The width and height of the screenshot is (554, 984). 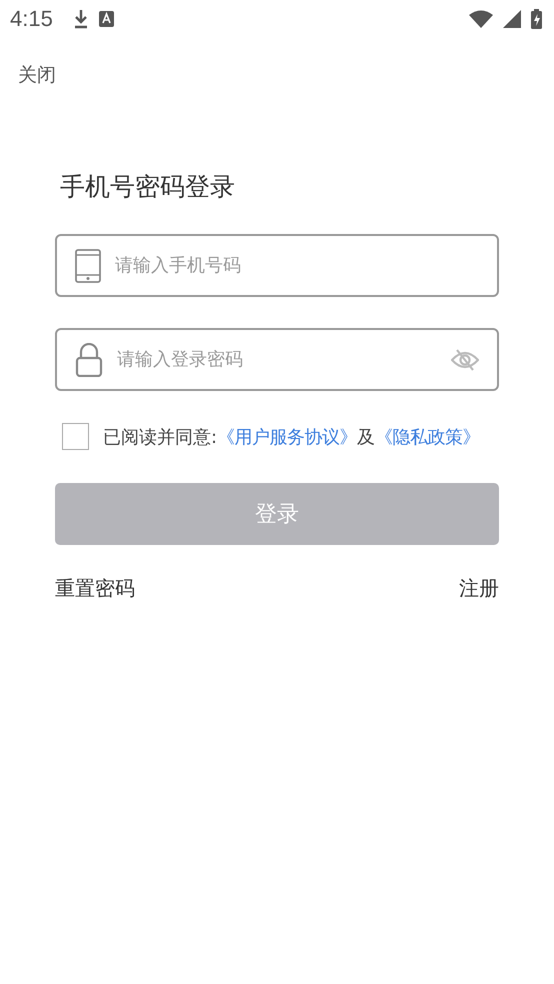 What do you see at coordinates (287, 436) in the screenshot?
I see `terms-link: 《用户服务协议》` at bounding box center [287, 436].